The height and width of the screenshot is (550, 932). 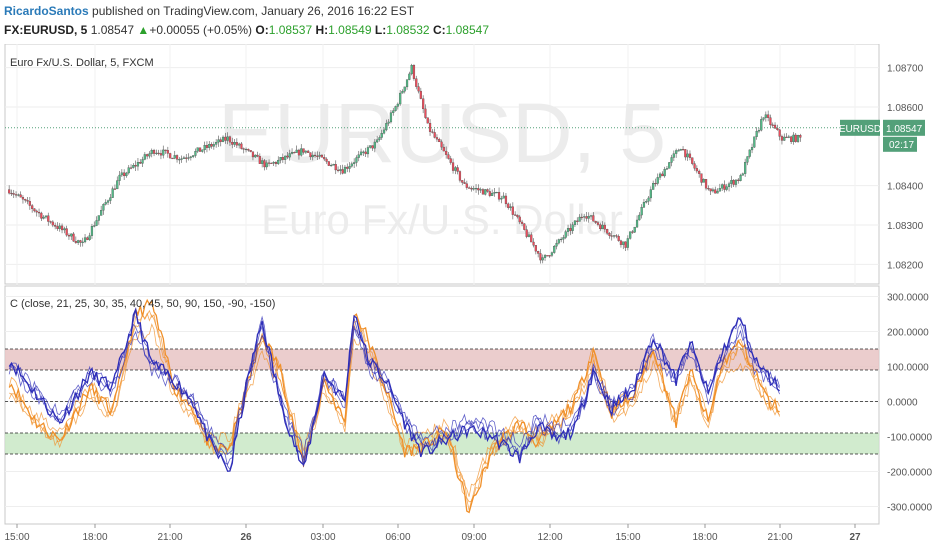 I want to click on change-arrow-icon: ▲, so click(x=143, y=30).